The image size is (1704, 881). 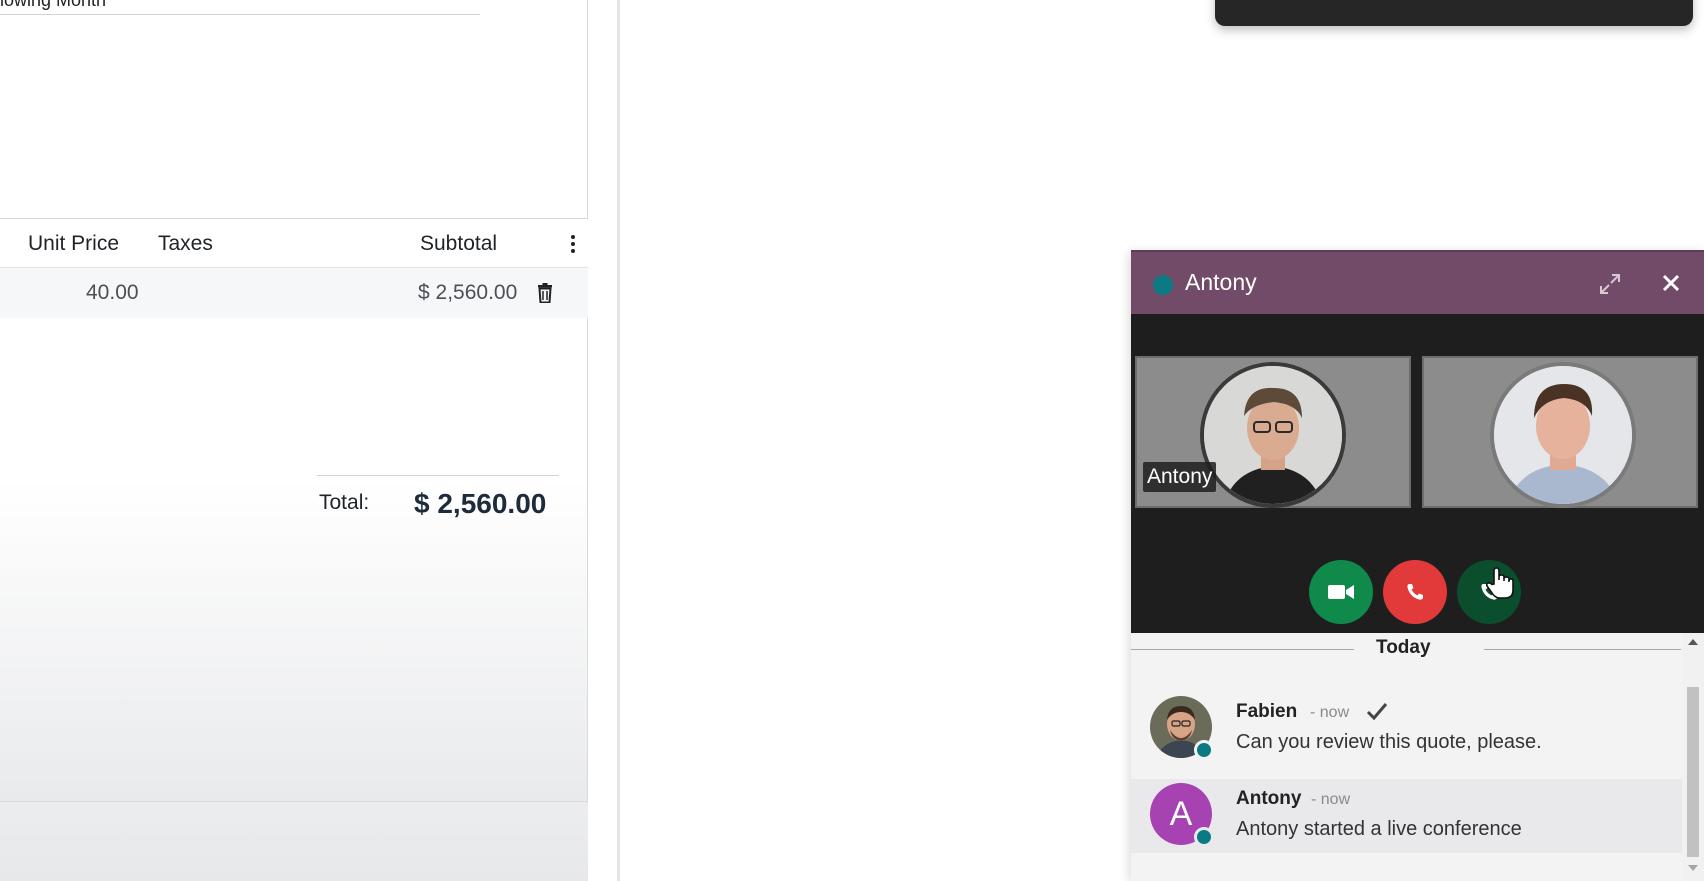 I want to click on terms-text: lowing Month, so click(x=53, y=5).